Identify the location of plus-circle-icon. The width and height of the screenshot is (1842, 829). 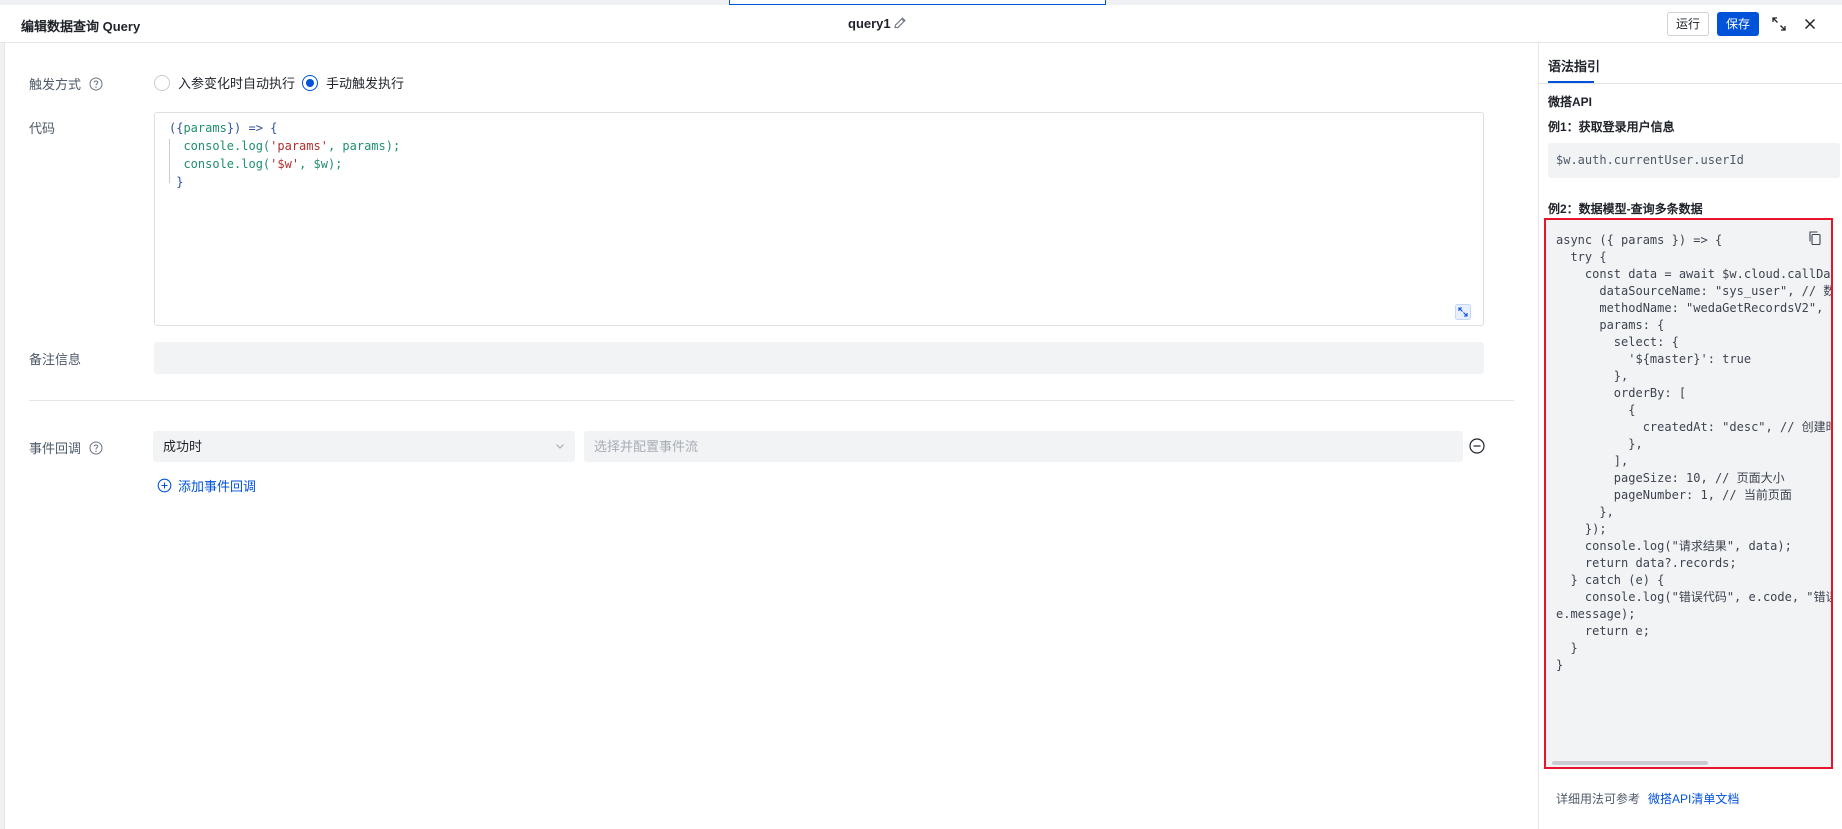
(164, 485).